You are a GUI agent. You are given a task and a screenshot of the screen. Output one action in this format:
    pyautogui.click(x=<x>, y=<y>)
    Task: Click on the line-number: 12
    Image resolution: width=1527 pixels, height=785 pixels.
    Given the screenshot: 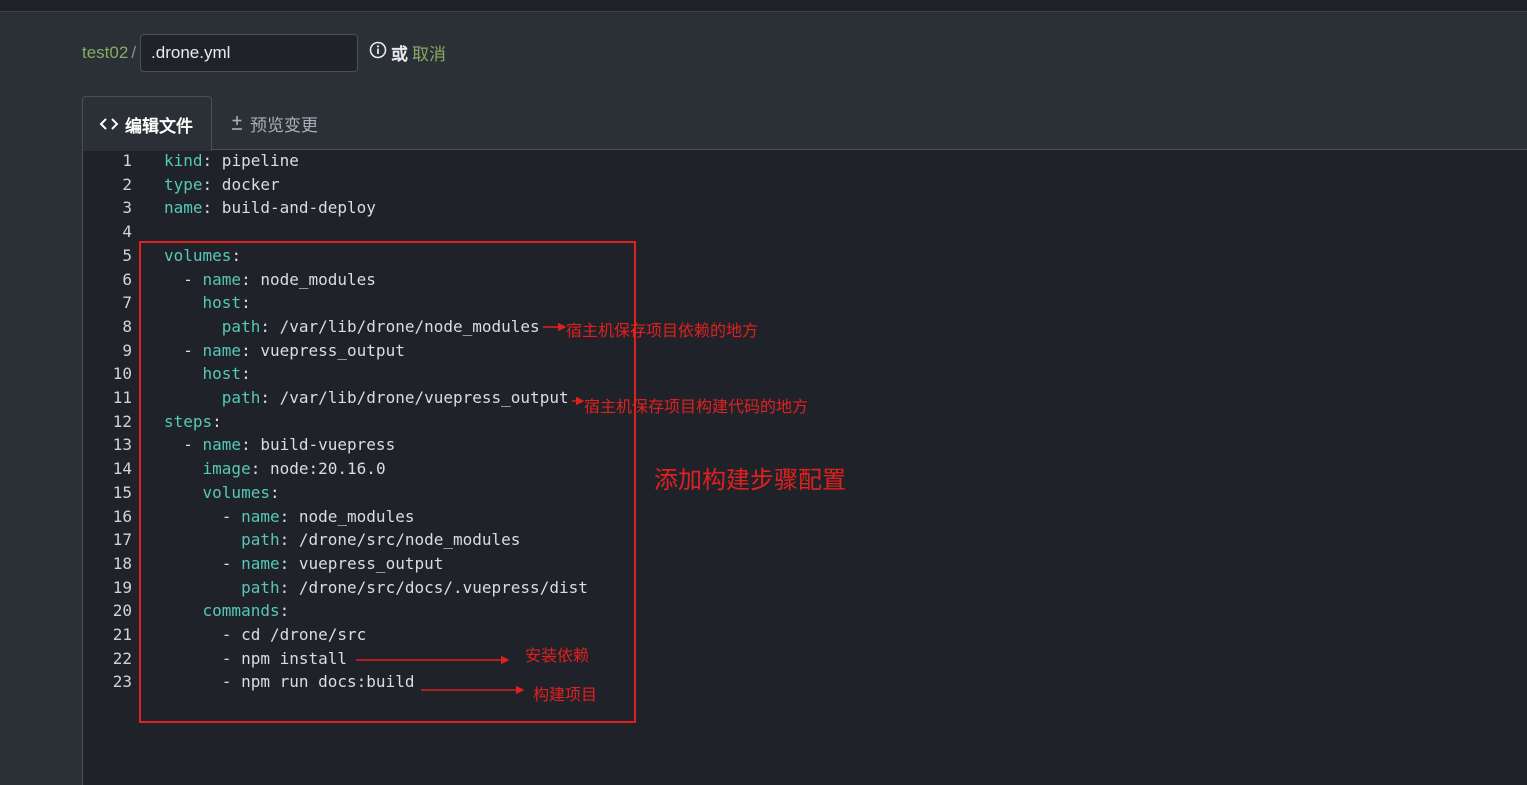 What is the action you would take?
    pyautogui.click(x=122, y=421)
    